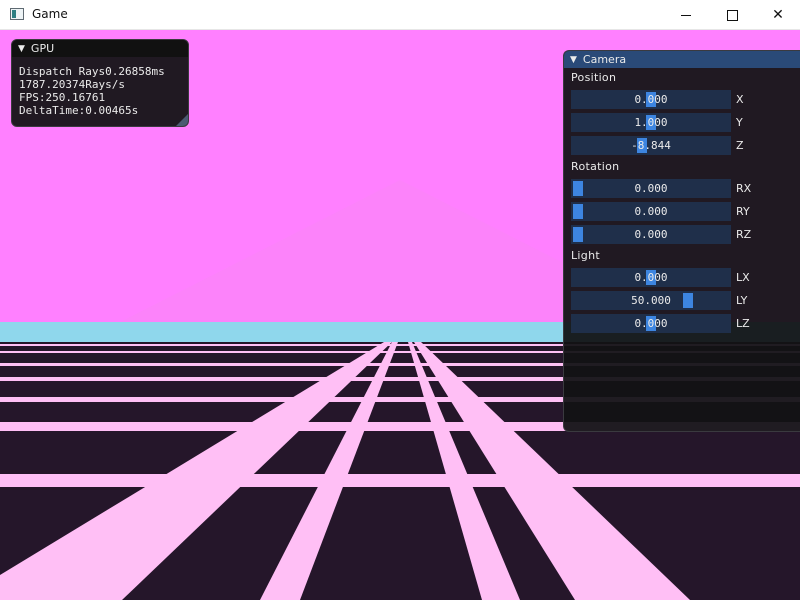  I want to click on axis-label: LY, so click(742, 300).